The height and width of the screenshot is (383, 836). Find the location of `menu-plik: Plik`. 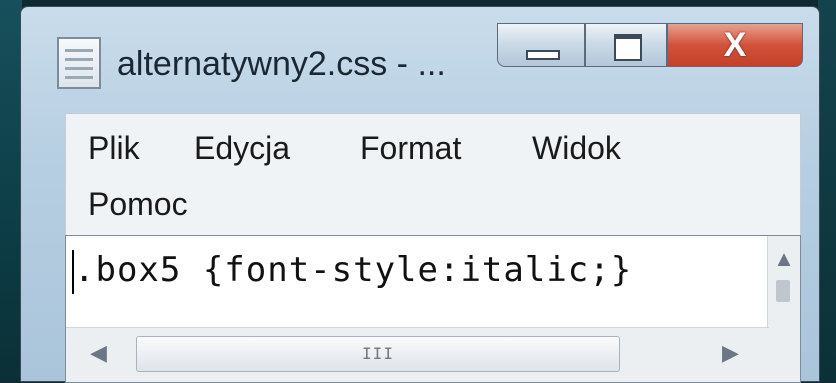

menu-plik: Plik is located at coordinates (114, 148).